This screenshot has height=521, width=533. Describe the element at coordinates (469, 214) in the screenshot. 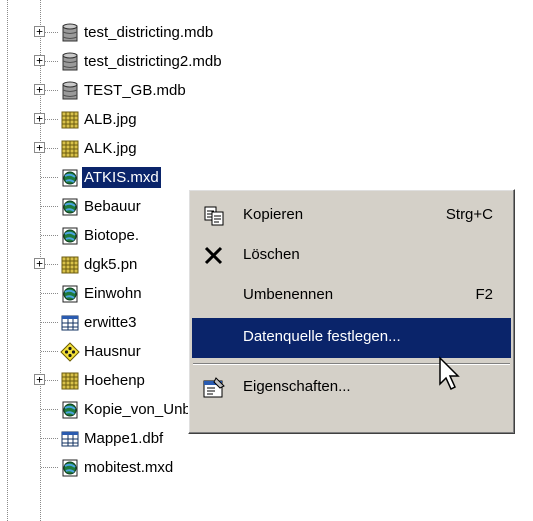

I see `menu-item-shortcut: Strg+C` at that location.